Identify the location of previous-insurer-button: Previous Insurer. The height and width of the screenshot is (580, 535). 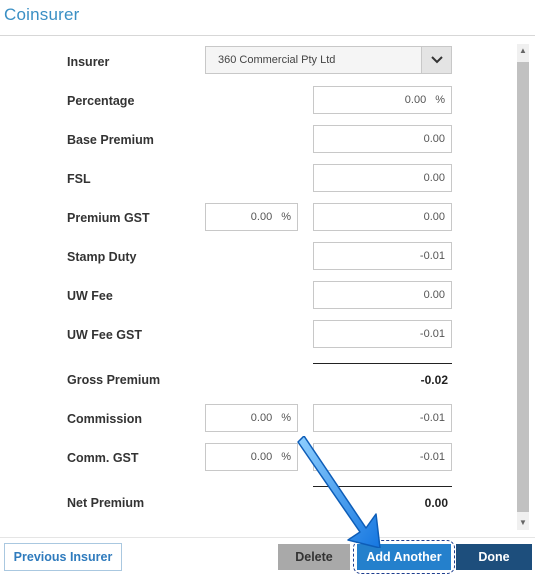
(63, 557).